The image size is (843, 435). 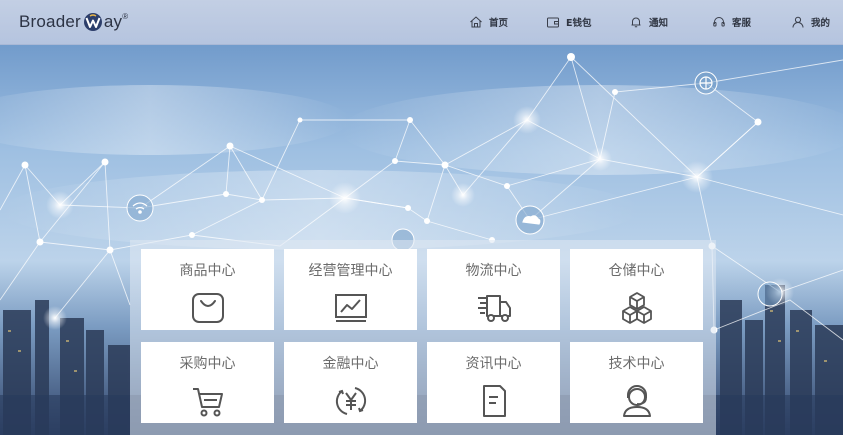 What do you see at coordinates (207, 308) in the screenshot?
I see `shopping-bag-icon` at bounding box center [207, 308].